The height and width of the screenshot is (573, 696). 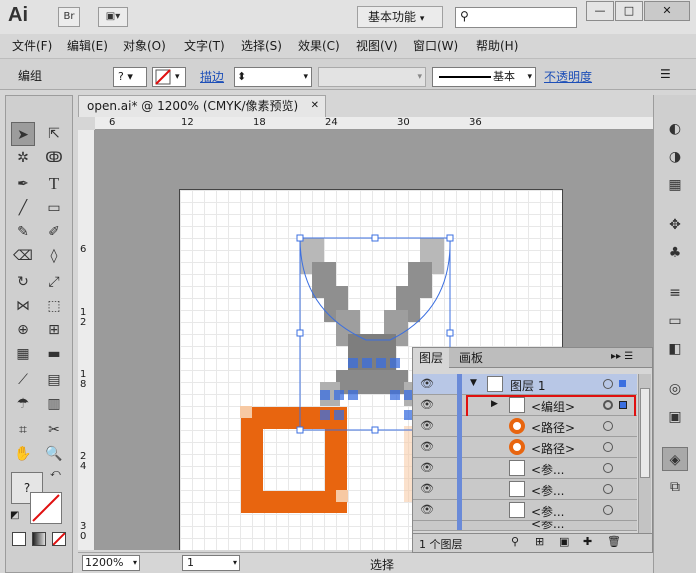 What do you see at coordinates (55, 473) in the screenshot?
I see `swap-fill-stroke-icon: ⤺` at bounding box center [55, 473].